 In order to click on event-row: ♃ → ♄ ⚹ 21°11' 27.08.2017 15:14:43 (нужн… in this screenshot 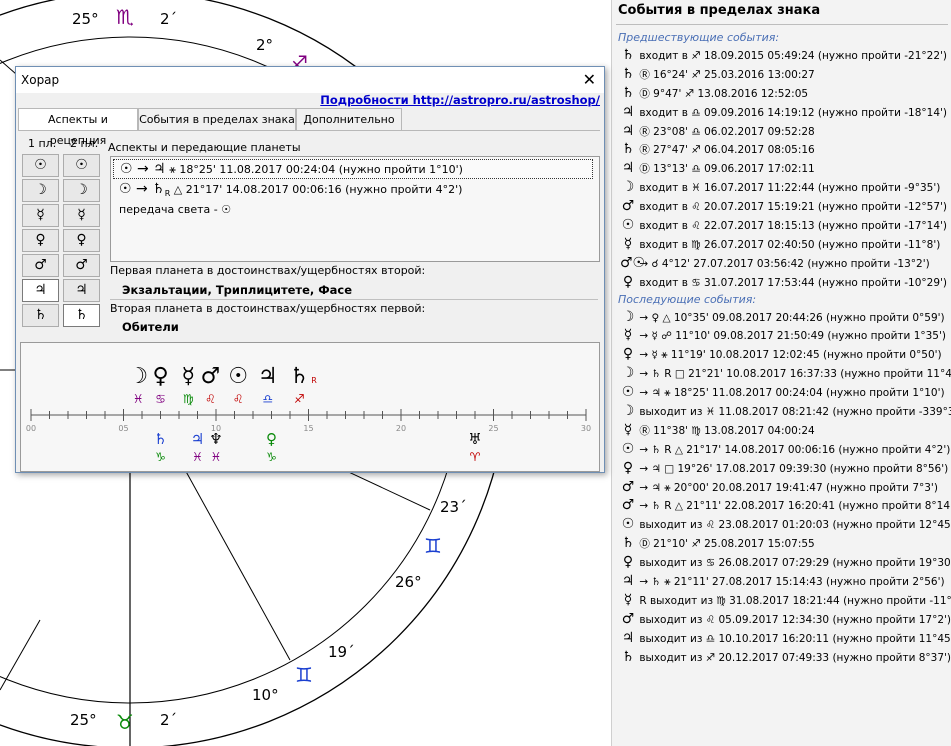, I will do `click(781, 581)`.